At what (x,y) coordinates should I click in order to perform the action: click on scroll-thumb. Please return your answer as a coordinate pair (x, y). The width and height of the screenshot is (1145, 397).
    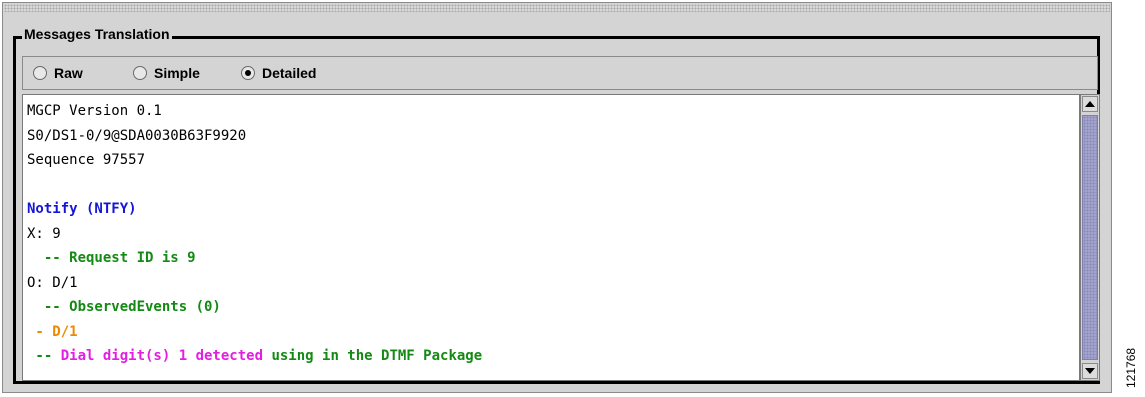
    Looking at the image, I should click on (1090, 237).